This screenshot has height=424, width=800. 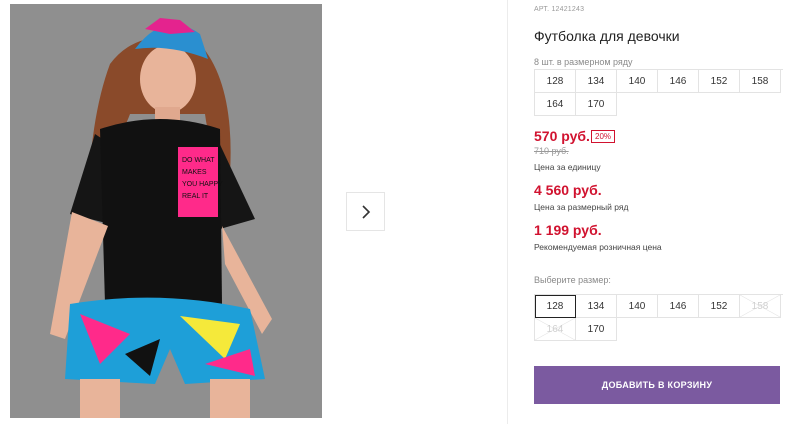 I want to click on pack-size-cell: 152, so click(x=719, y=81).